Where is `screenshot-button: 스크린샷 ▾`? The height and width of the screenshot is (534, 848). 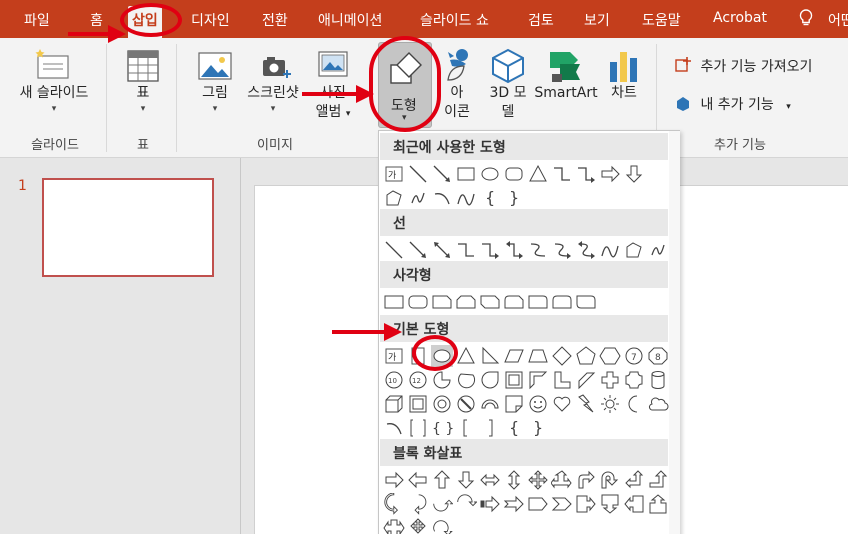 screenshot-button: 스크린샷 ▾ is located at coordinates (273, 81).